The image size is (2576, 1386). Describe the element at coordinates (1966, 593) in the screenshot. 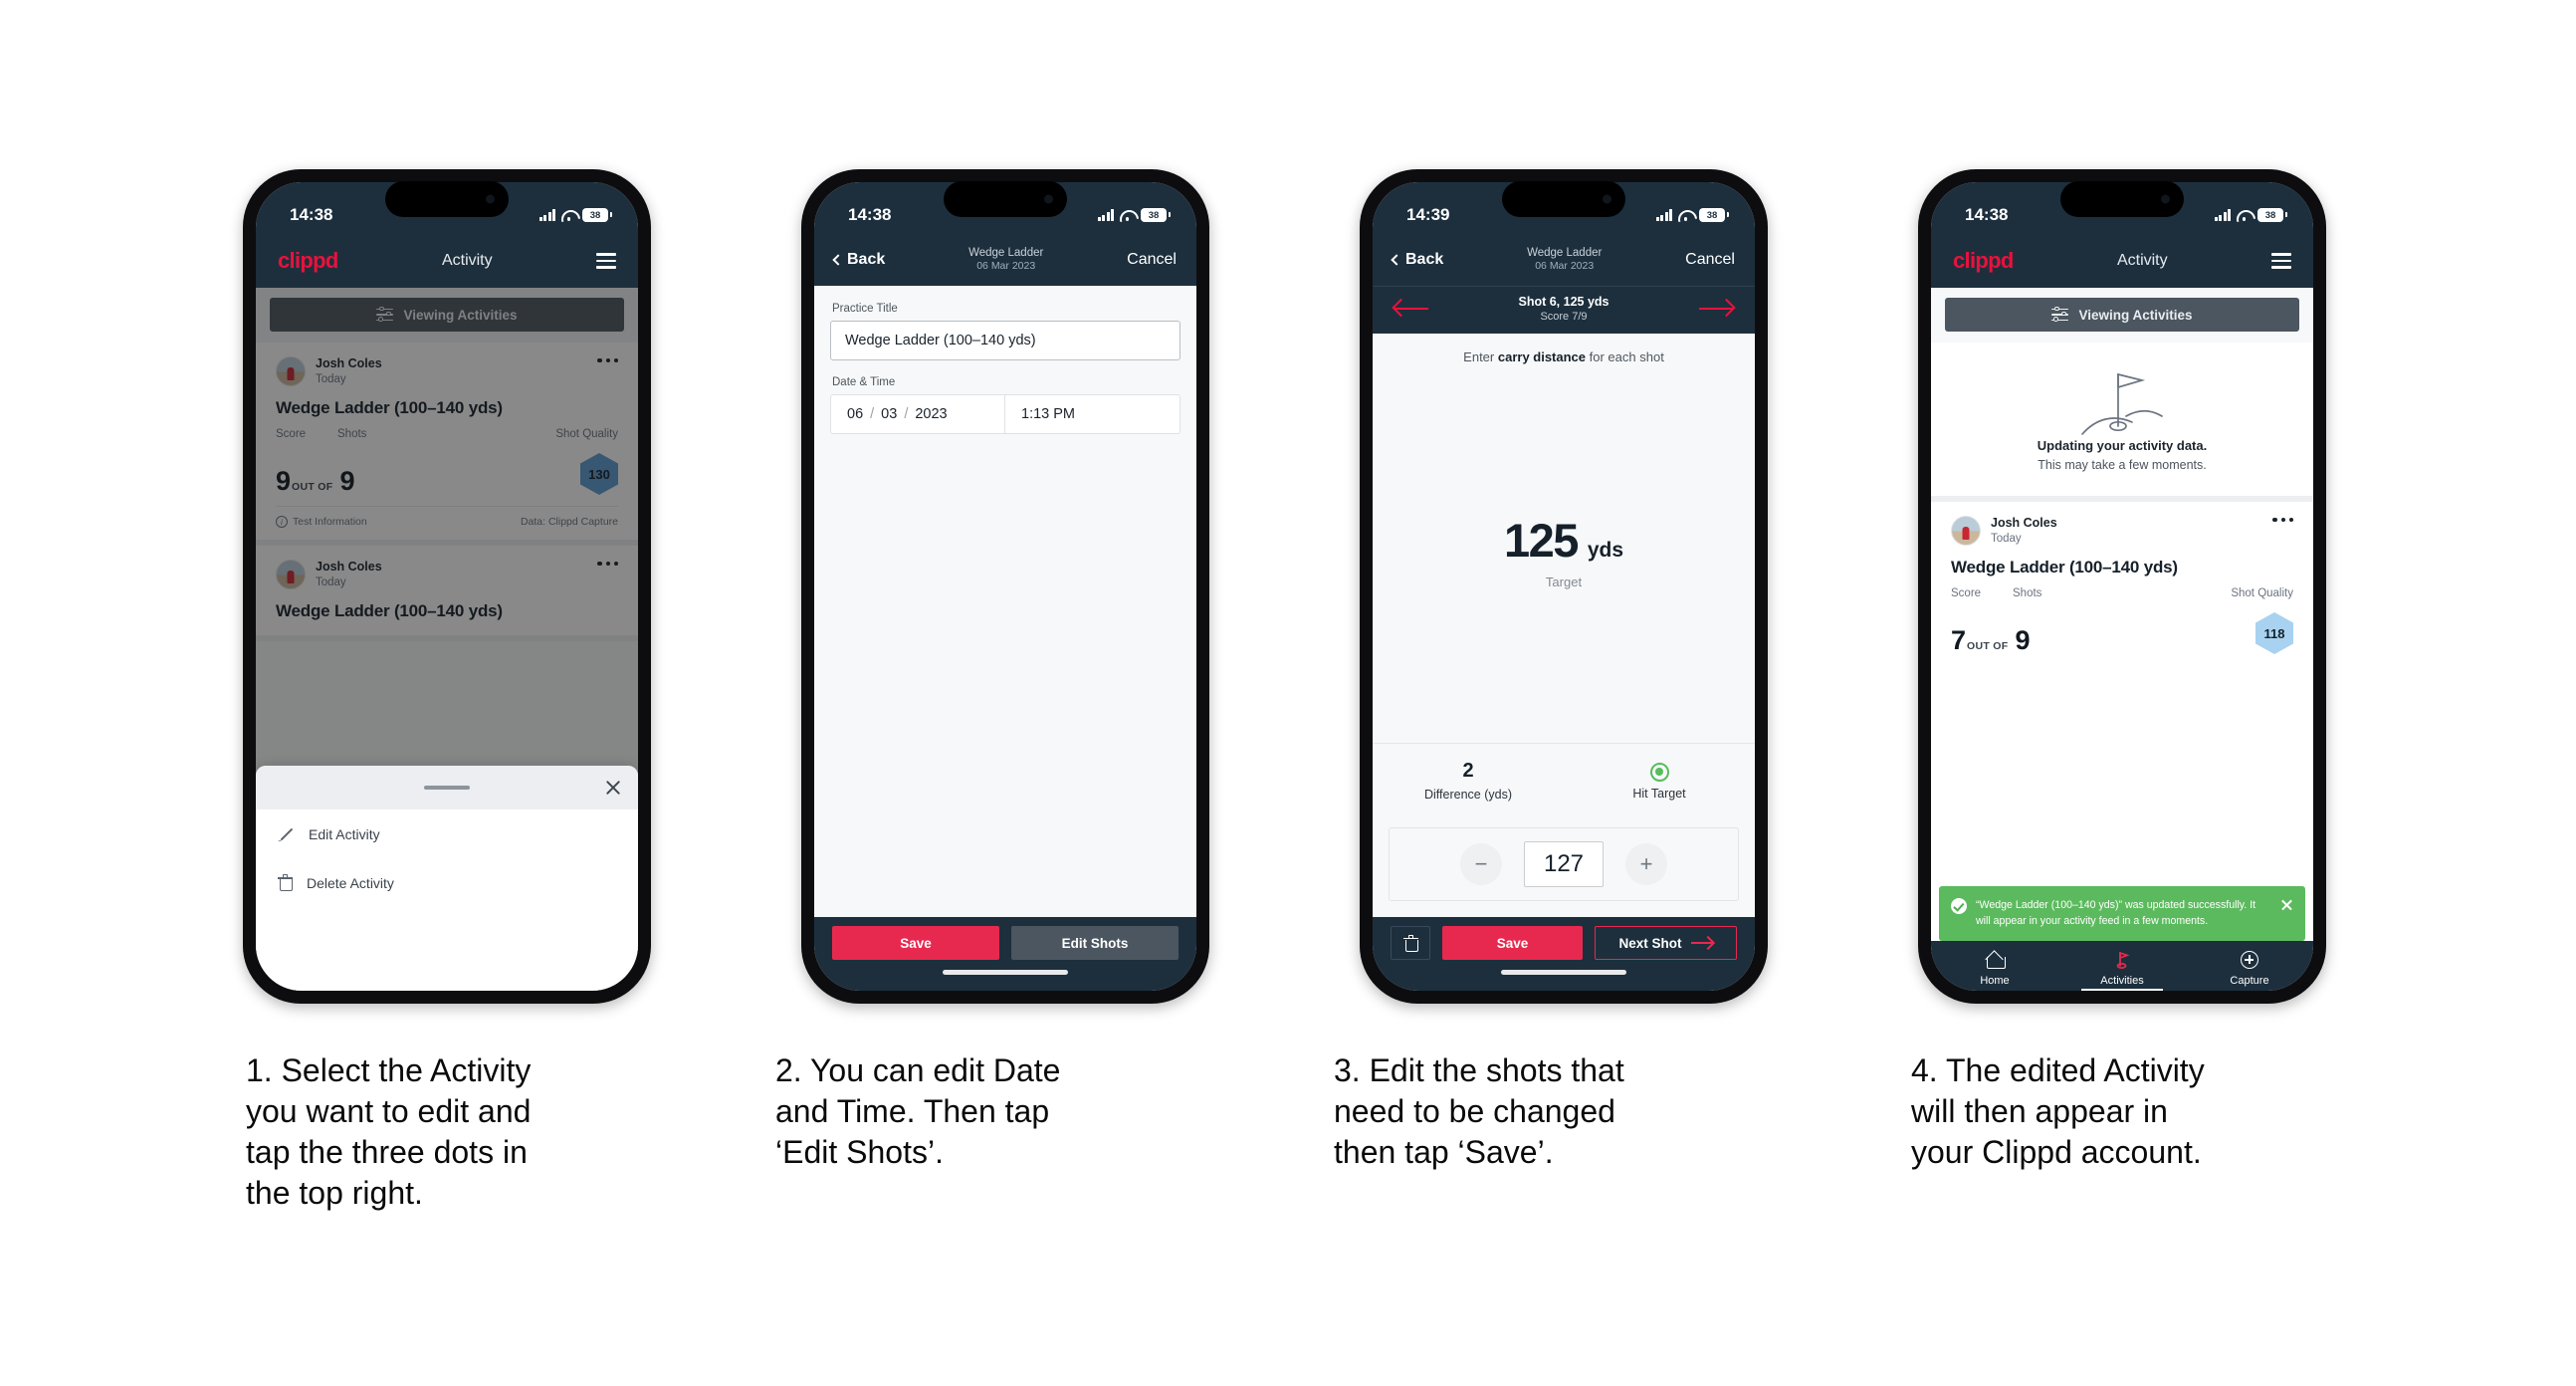

I see `score-label: Score` at that location.